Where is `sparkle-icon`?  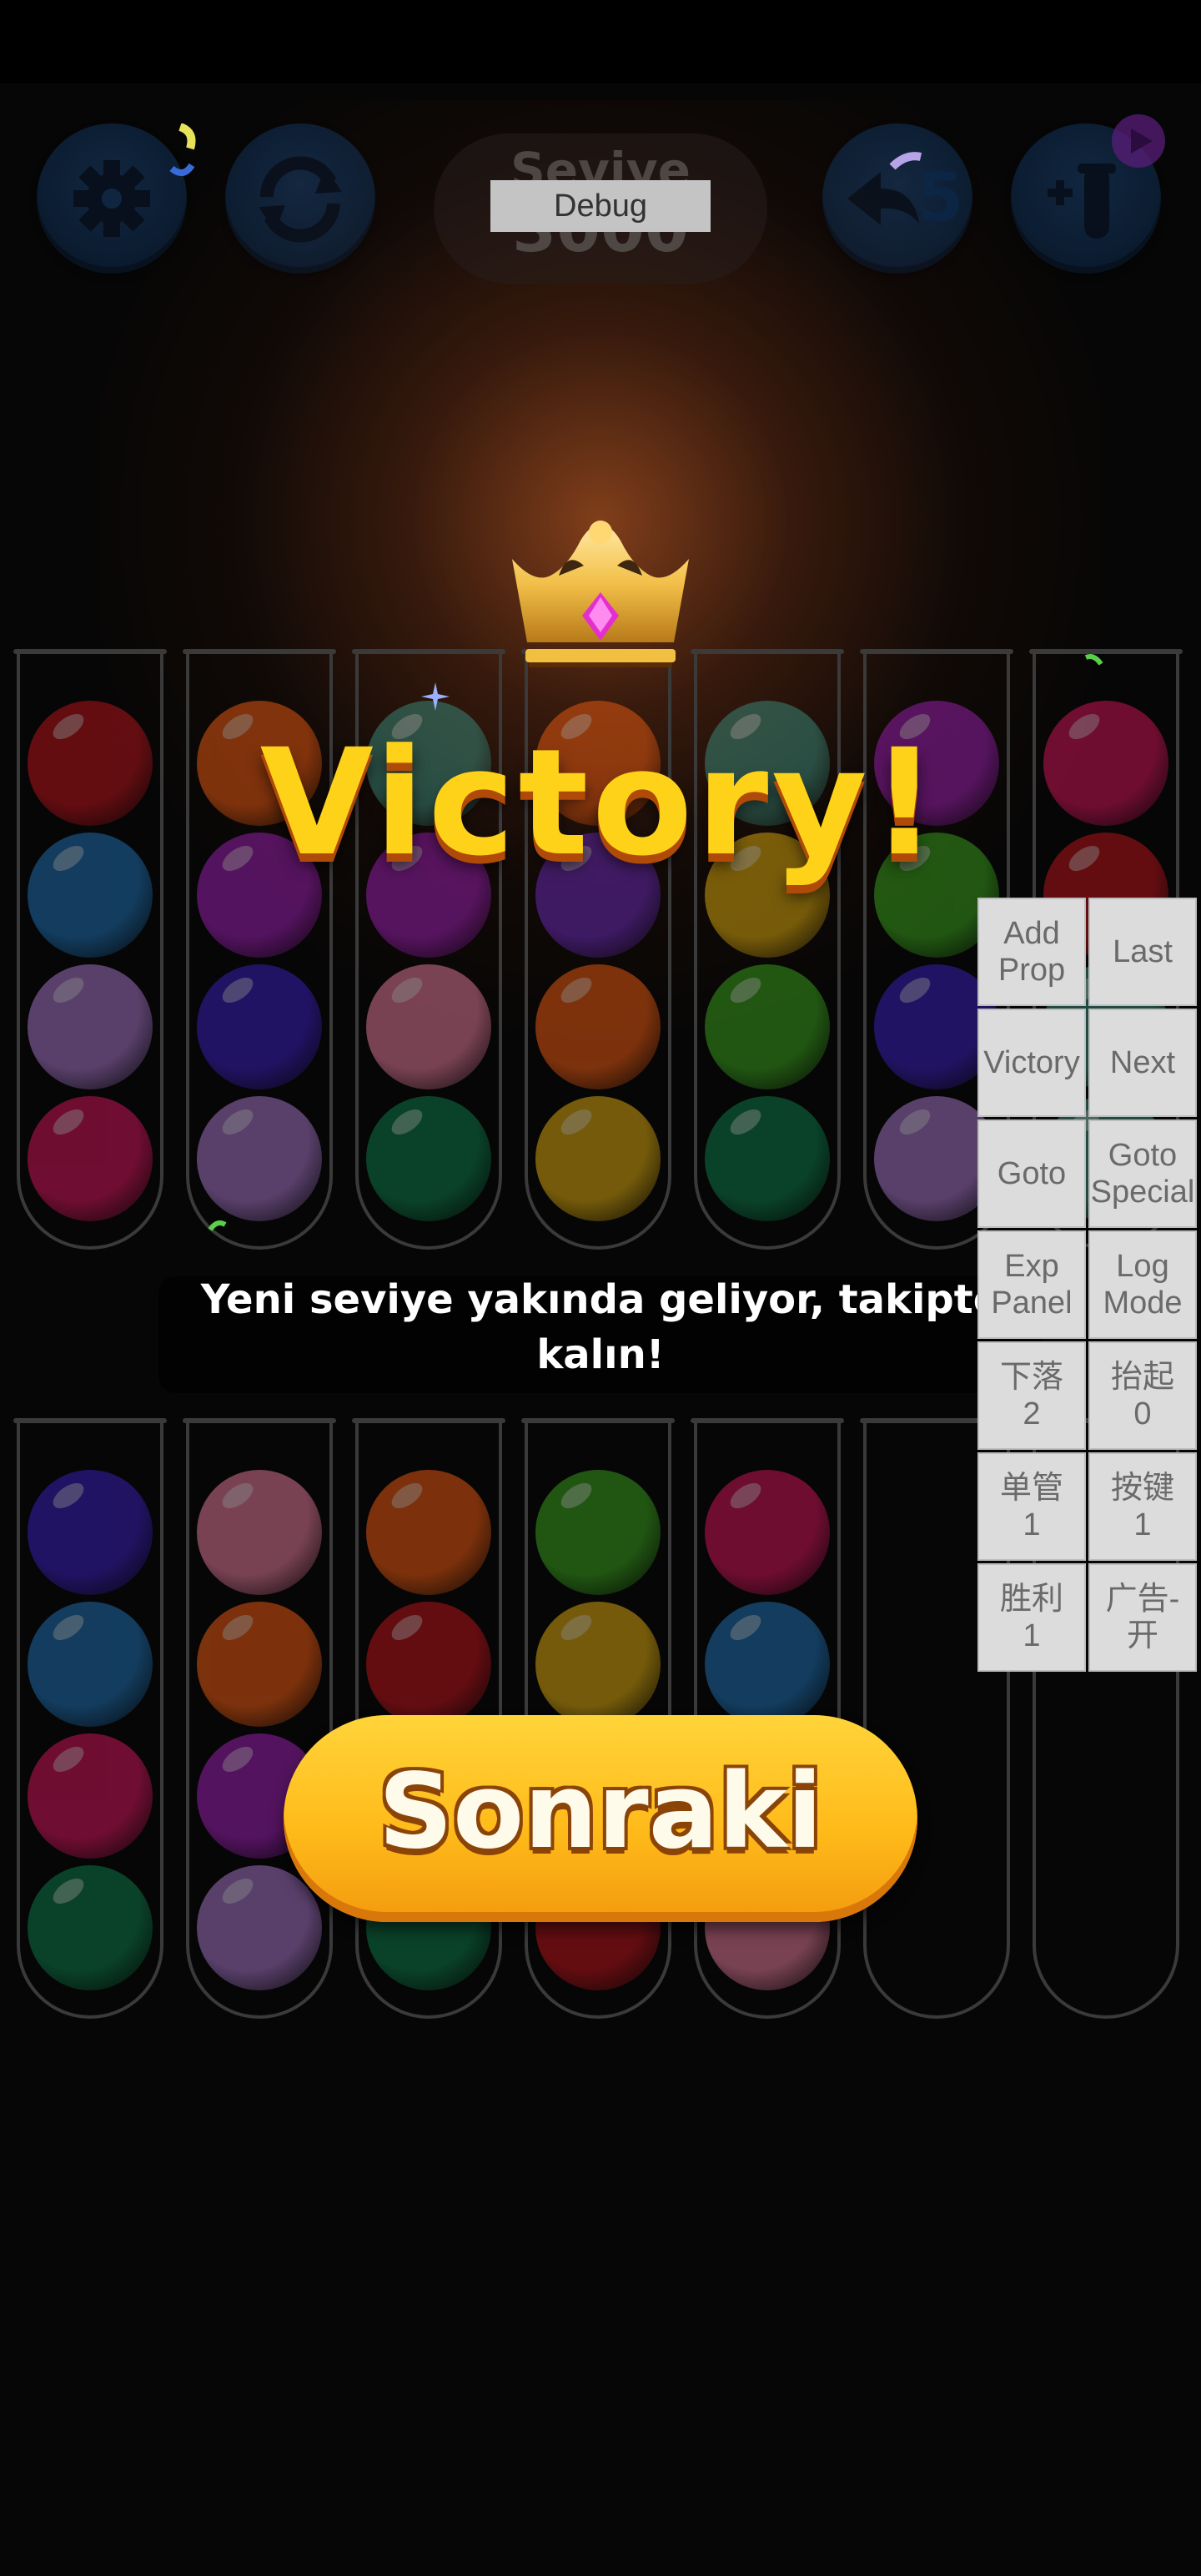
sparkle-icon is located at coordinates (436, 696).